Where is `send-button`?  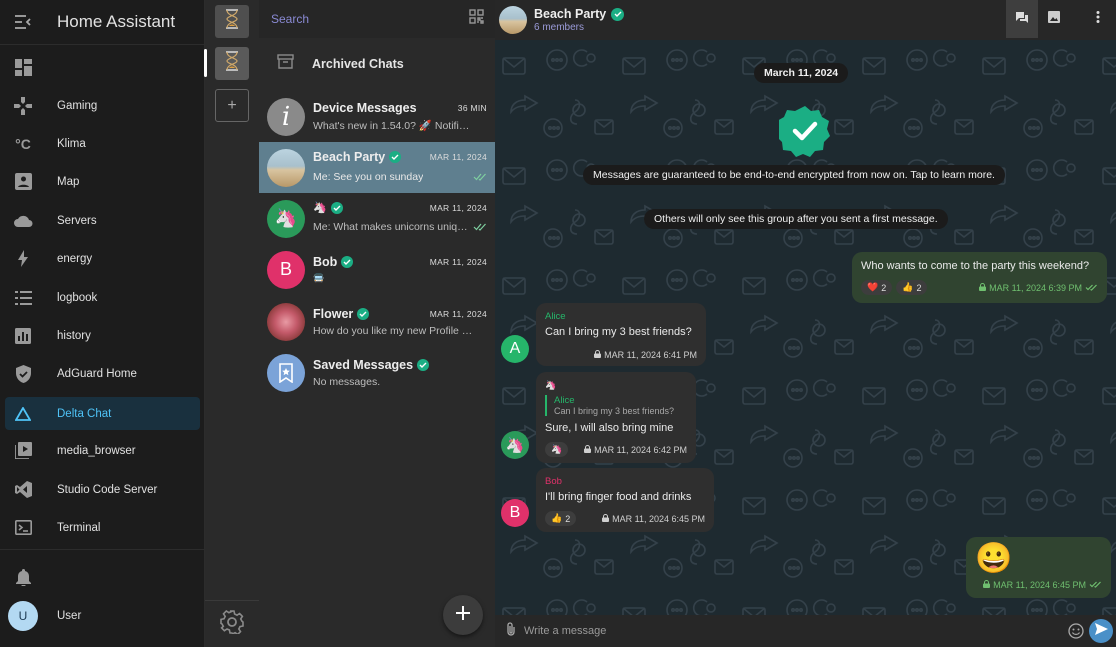
send-button is located at coordinates (1101, 631).